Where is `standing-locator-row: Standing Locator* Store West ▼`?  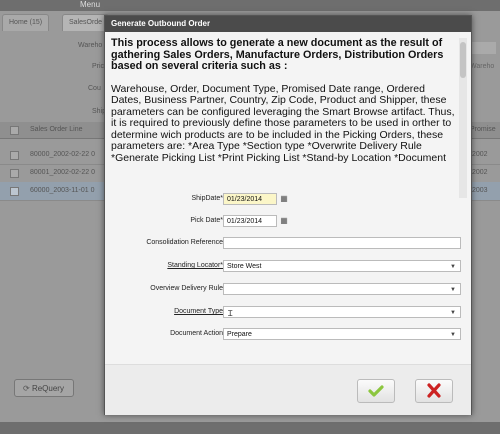
standing-locator-row: Standing Locator* Store West ▼ is located at coordinates (288, 267).